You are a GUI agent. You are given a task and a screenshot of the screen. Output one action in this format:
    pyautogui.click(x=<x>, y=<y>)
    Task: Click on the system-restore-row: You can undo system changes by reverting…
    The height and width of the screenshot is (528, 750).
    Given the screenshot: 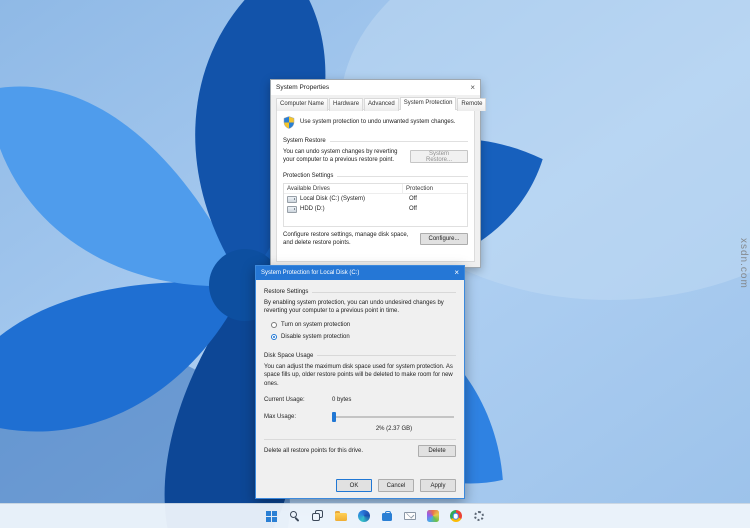 What is the action you would take?
    pyautogui.click(x=375, y=156)
    